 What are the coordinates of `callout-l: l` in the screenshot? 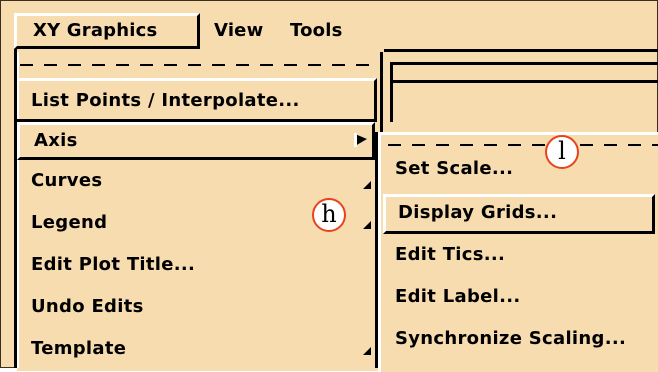 It's located at (562, 152).